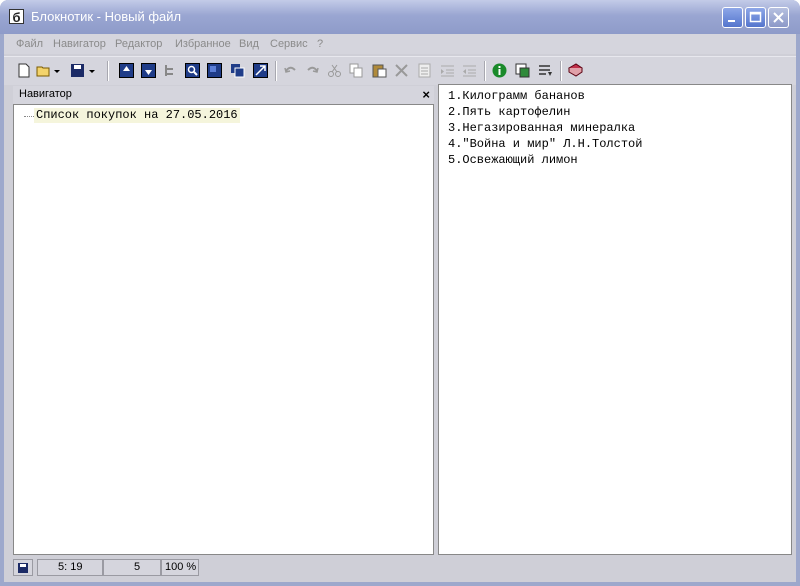 The height and width of the screenshot is (586, 800). I want to click on maximize-button, so click(755, 17).